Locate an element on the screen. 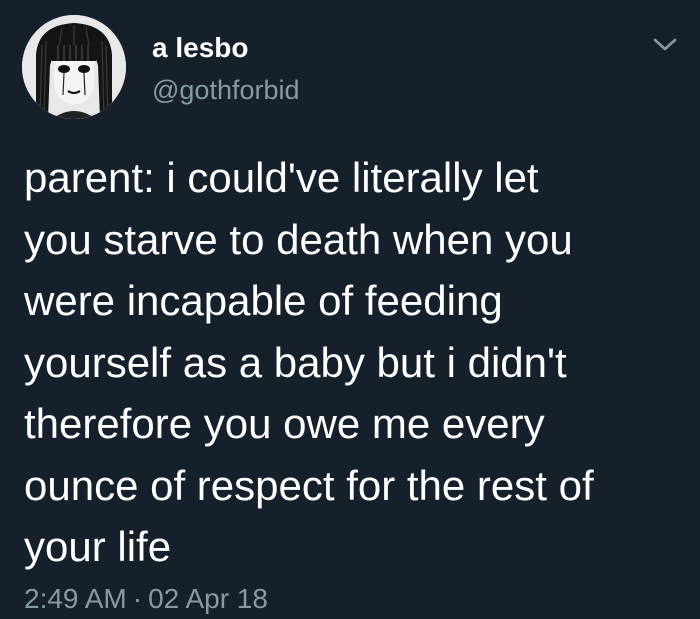  tweet-text-line: parent: i could've literally let is located at coordinates (281, 177).